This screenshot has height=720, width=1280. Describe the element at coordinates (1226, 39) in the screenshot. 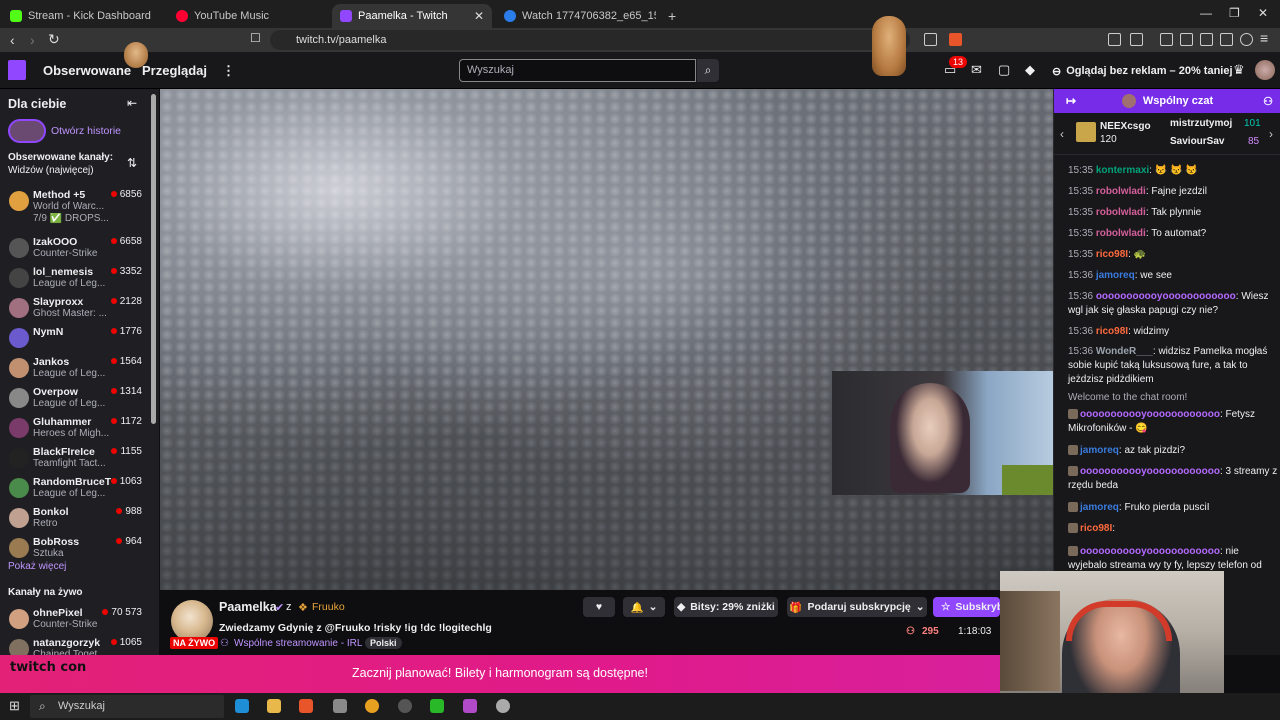

I see `leo-icon` at that location.